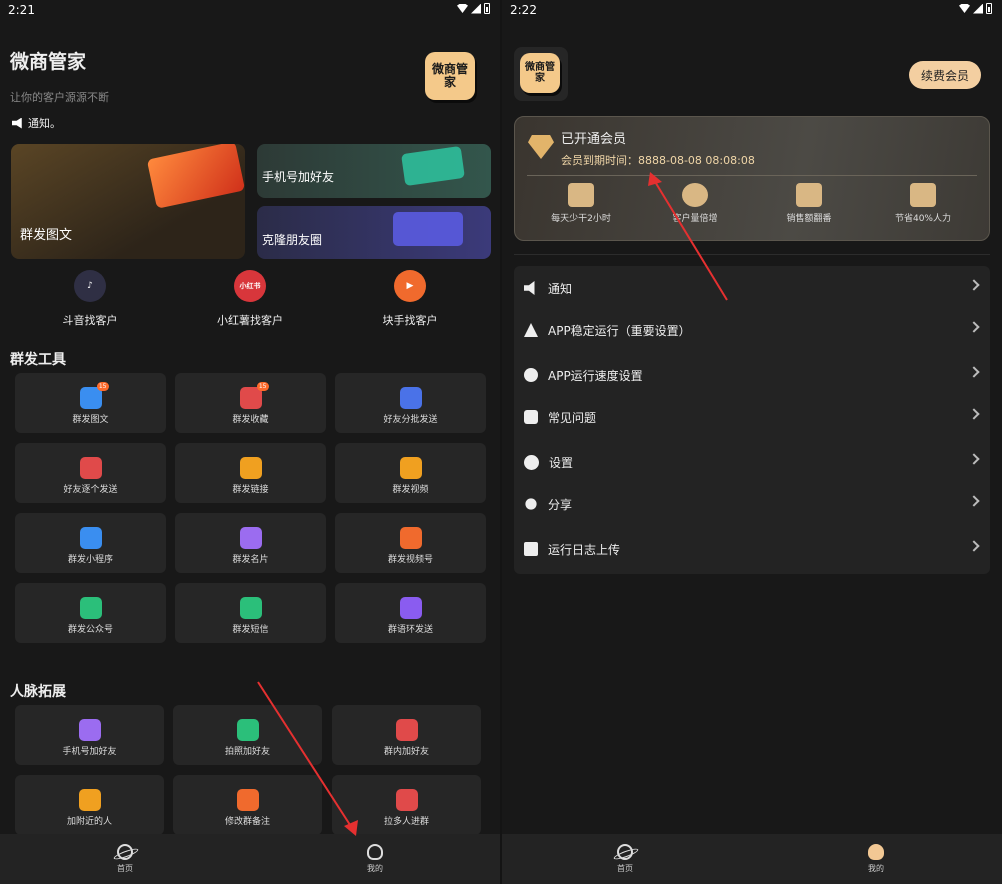 Image resolution: width=1002 pixels, height=884 pixels. What do you see at coordinates (594, 139) in the screenshot?
I see `vip-title: 已开通会员` at bounding box center [594, 139].